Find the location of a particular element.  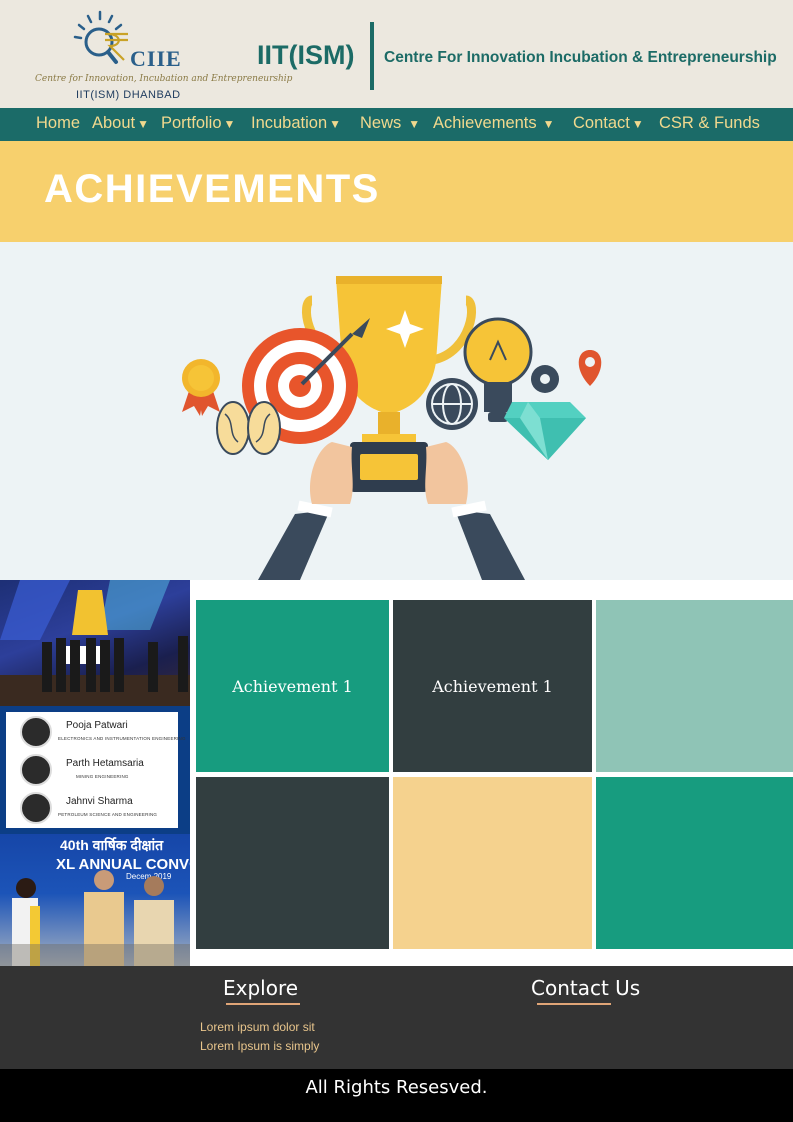

nav-csr-funds-label: CSR & Funds is located at coordinates (709, 123).